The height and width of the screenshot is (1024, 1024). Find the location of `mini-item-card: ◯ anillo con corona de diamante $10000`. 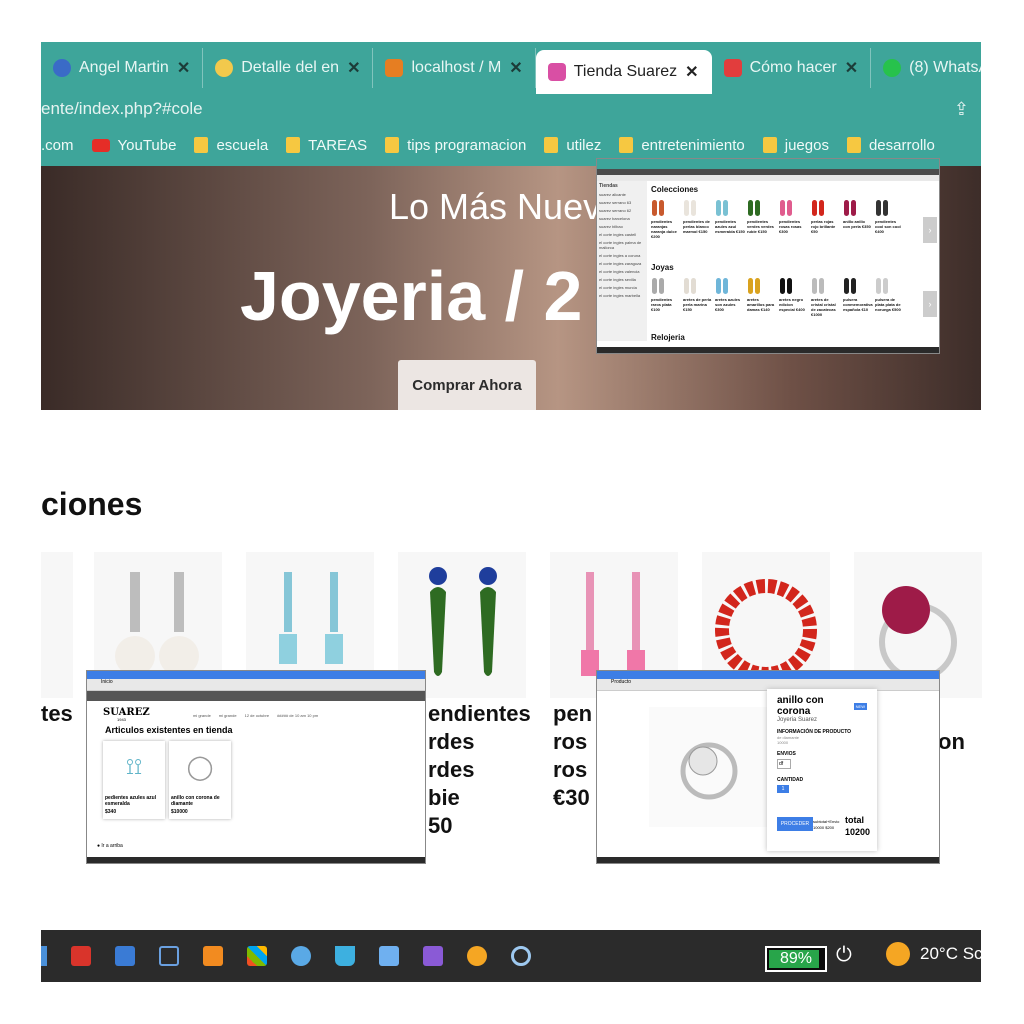

mini-item-card: ◯ anillo con corona de diamante $10000 is located at coordinates (200, 780).